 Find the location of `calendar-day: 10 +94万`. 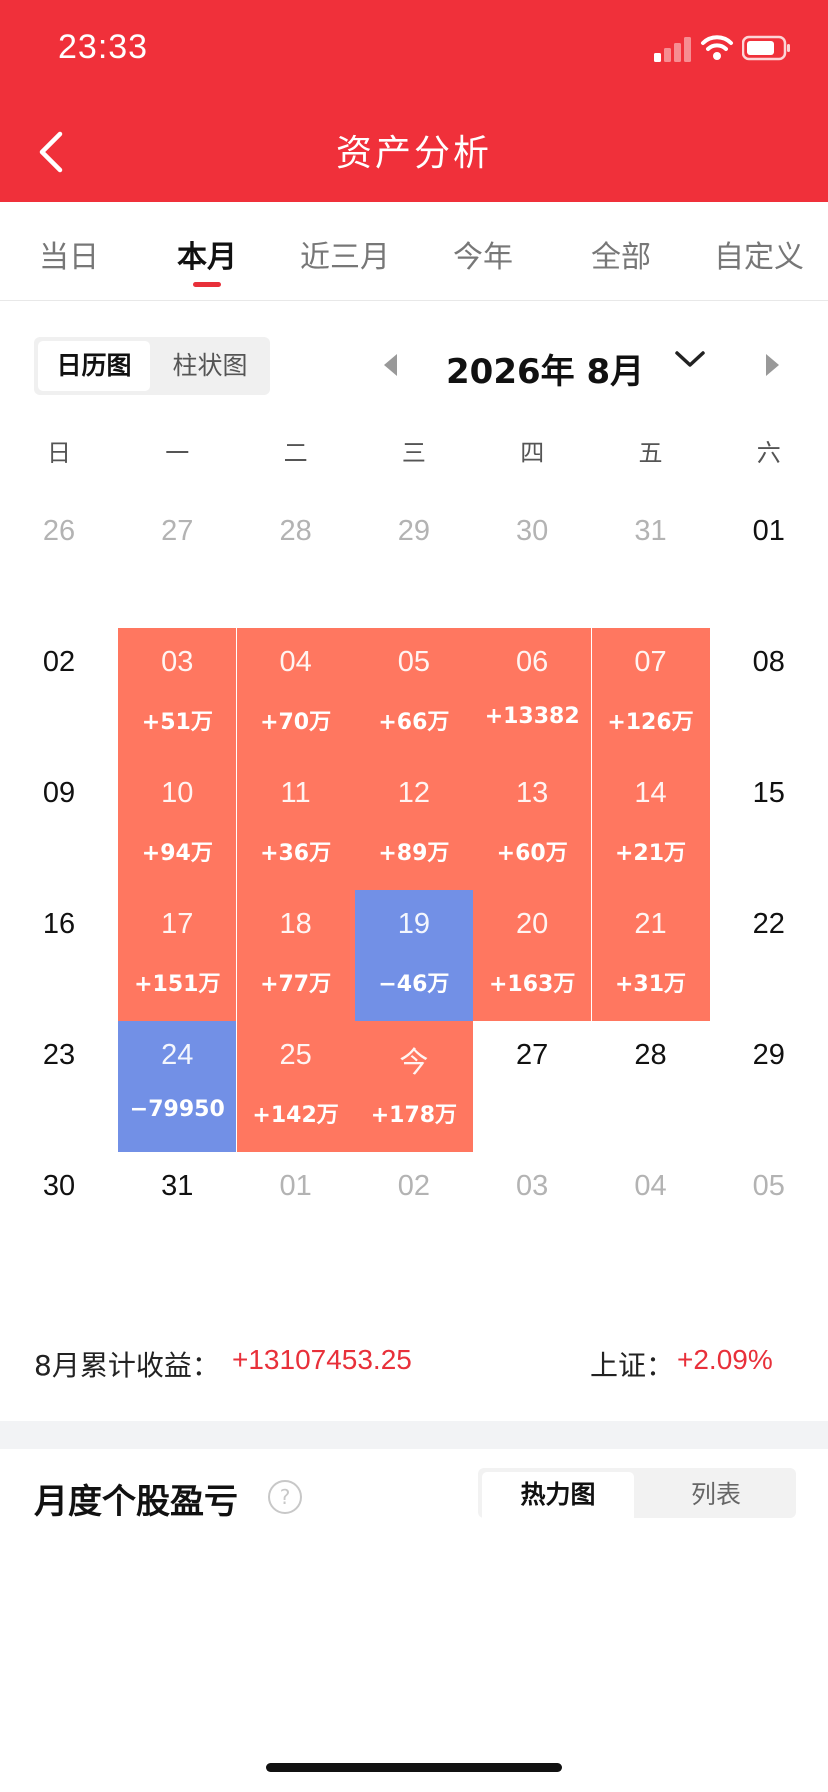

calendar-day: 10 +94万 is located at coordinates (177, 824).